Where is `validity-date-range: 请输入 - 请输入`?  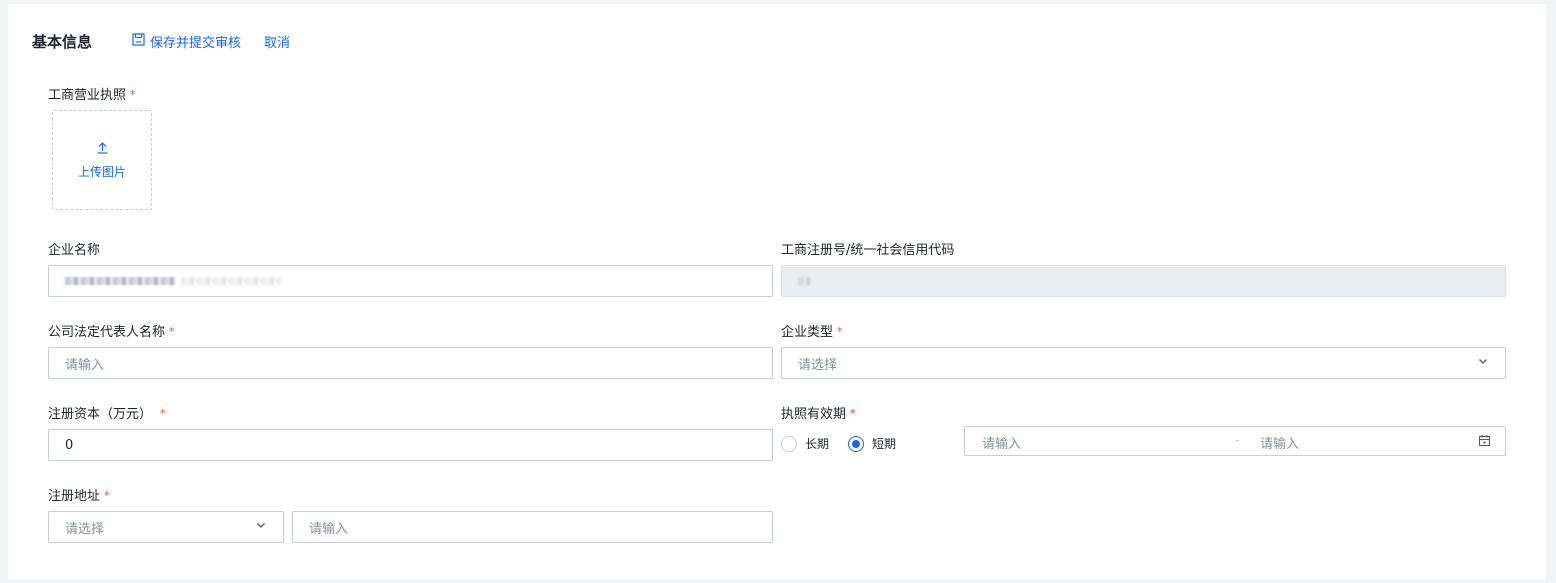 validity-date-range: 请输入 - 请输入 is located at coordinates (1235, 441).